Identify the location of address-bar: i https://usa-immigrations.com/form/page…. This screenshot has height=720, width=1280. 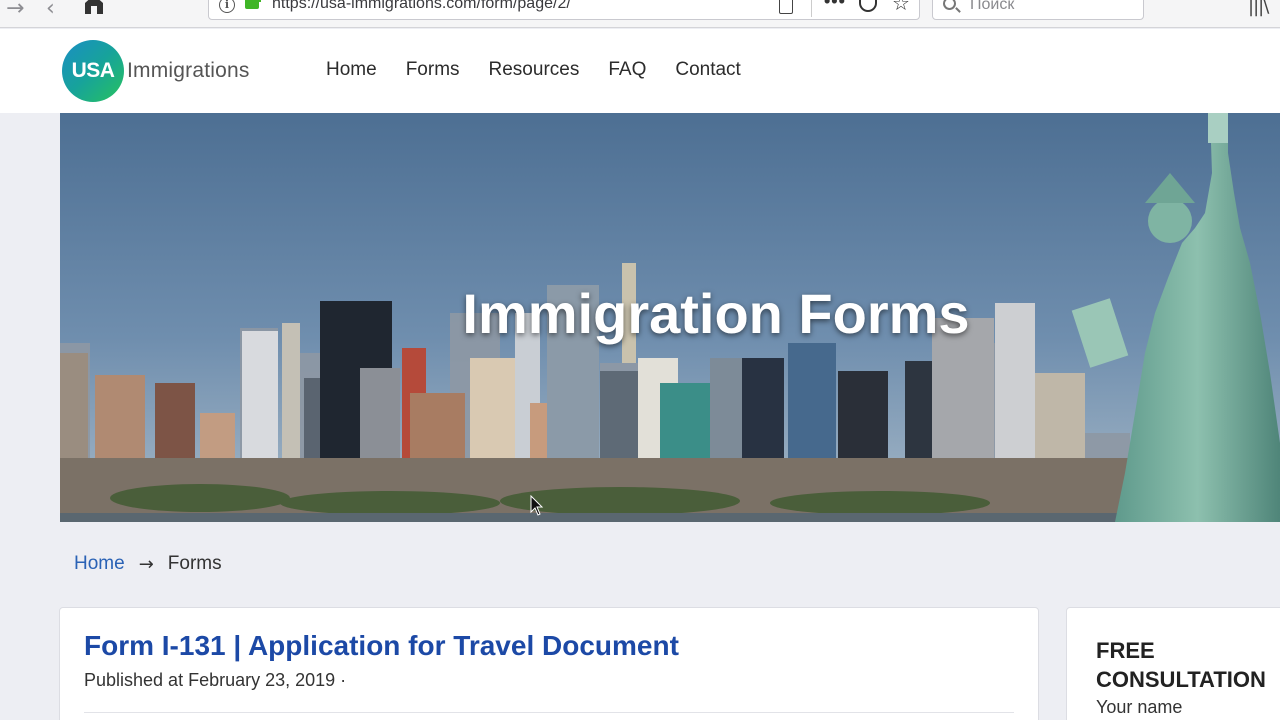
(564, 10).